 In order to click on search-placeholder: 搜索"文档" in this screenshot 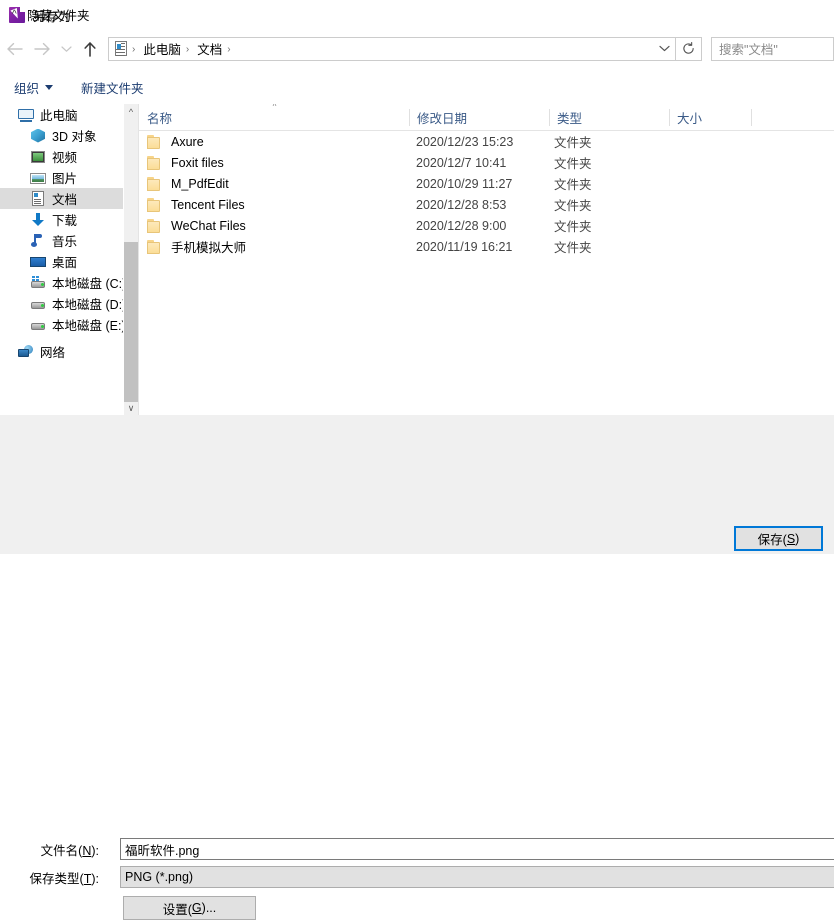, I will do `click(748, 50)`.